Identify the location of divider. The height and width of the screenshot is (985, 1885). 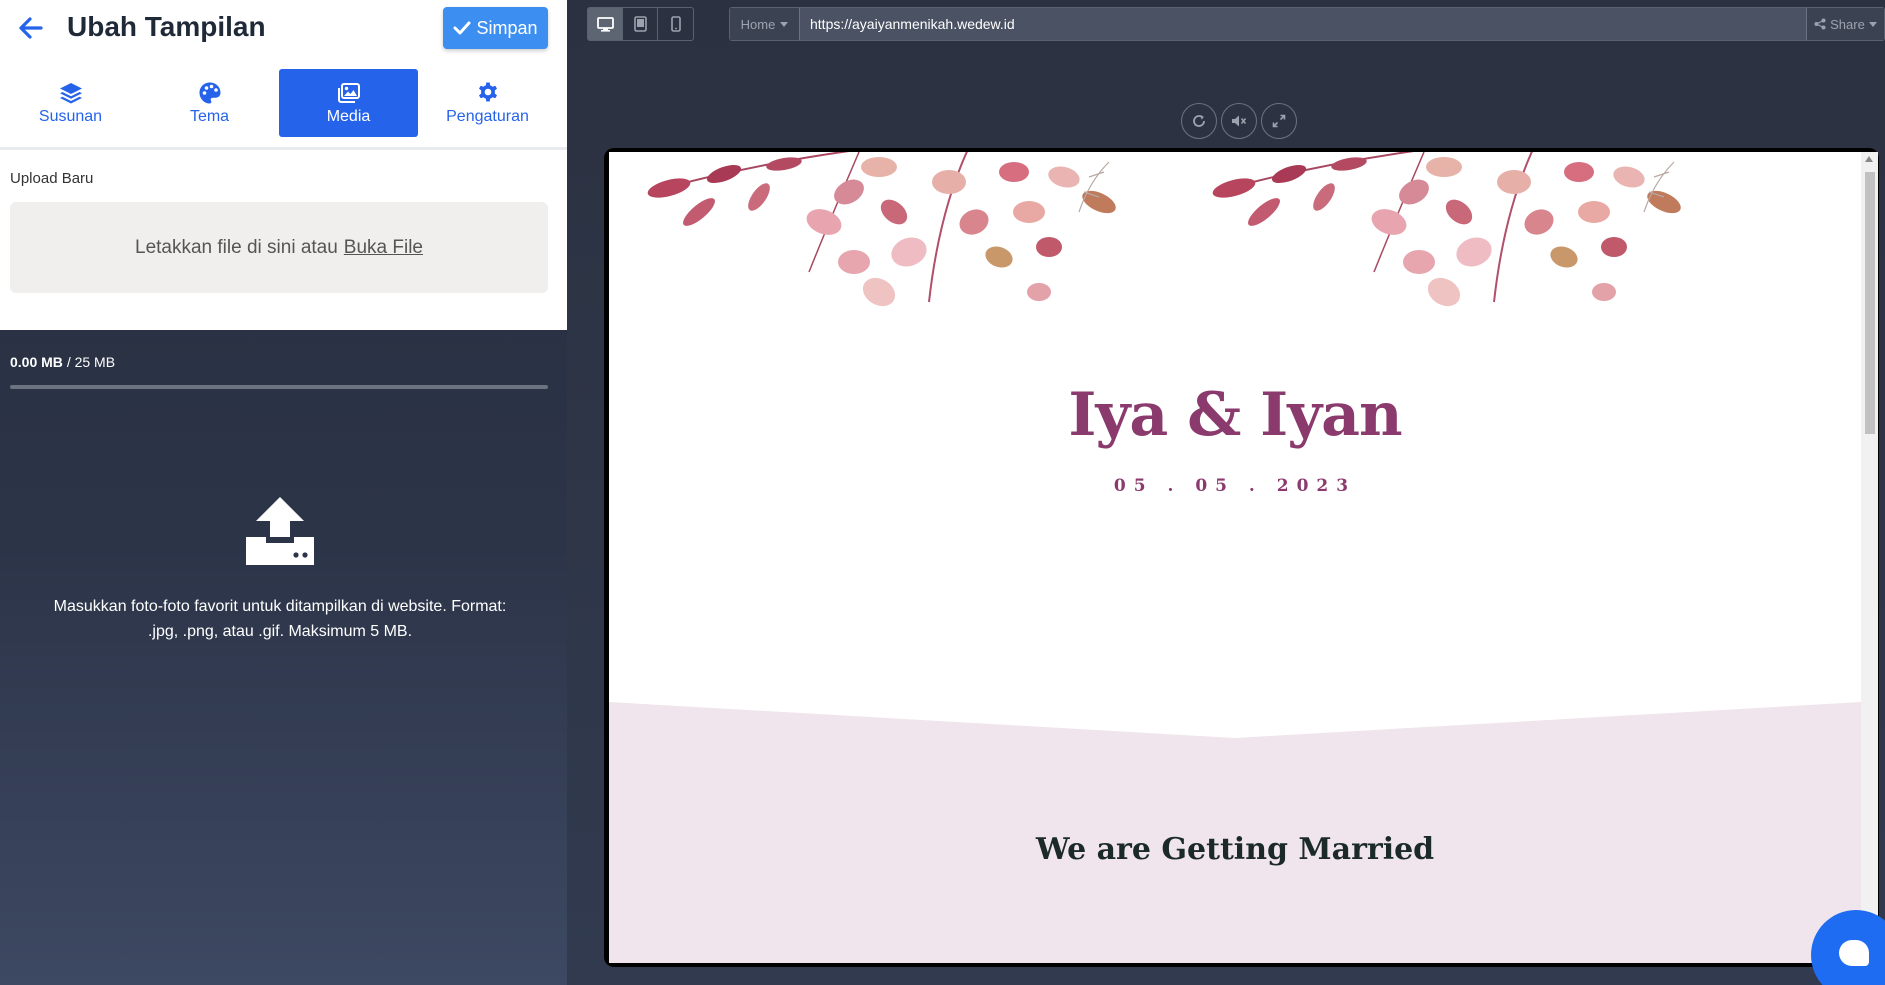
(283, 148).